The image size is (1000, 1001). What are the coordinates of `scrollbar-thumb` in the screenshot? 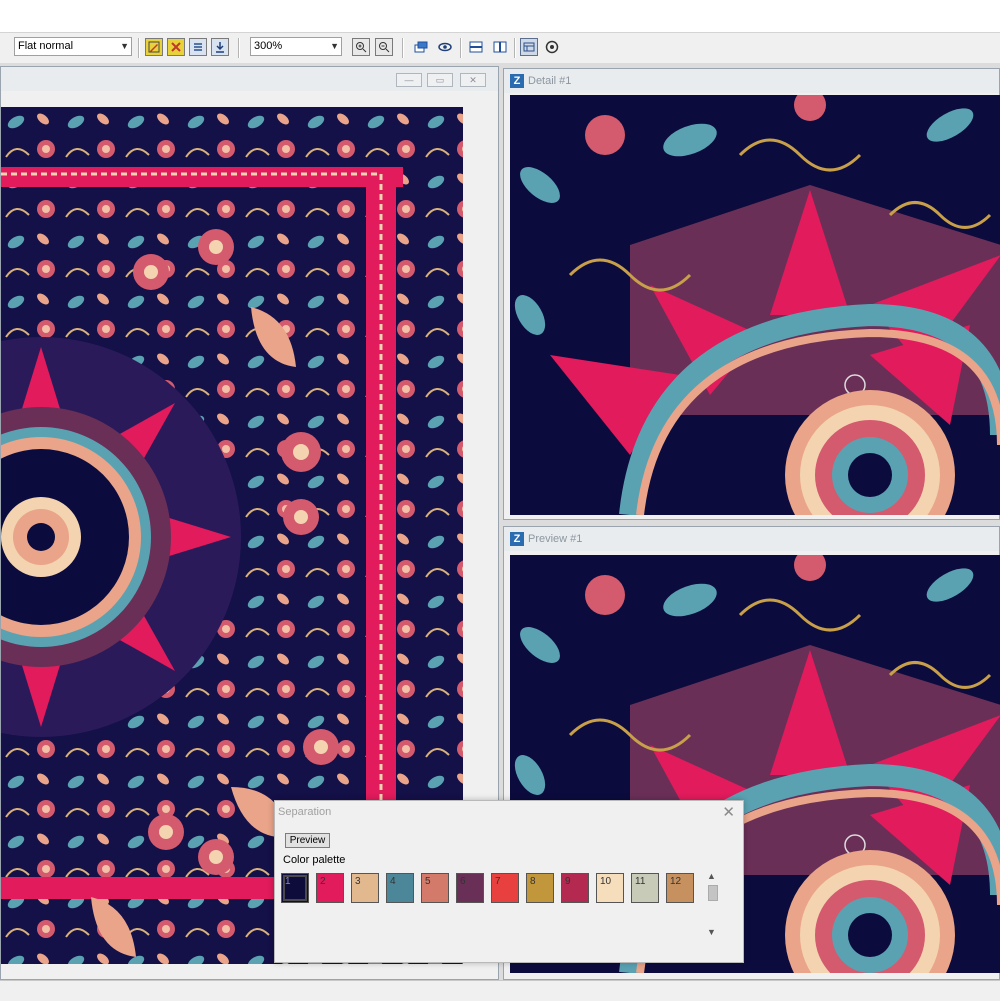 It's located at (713, 893).